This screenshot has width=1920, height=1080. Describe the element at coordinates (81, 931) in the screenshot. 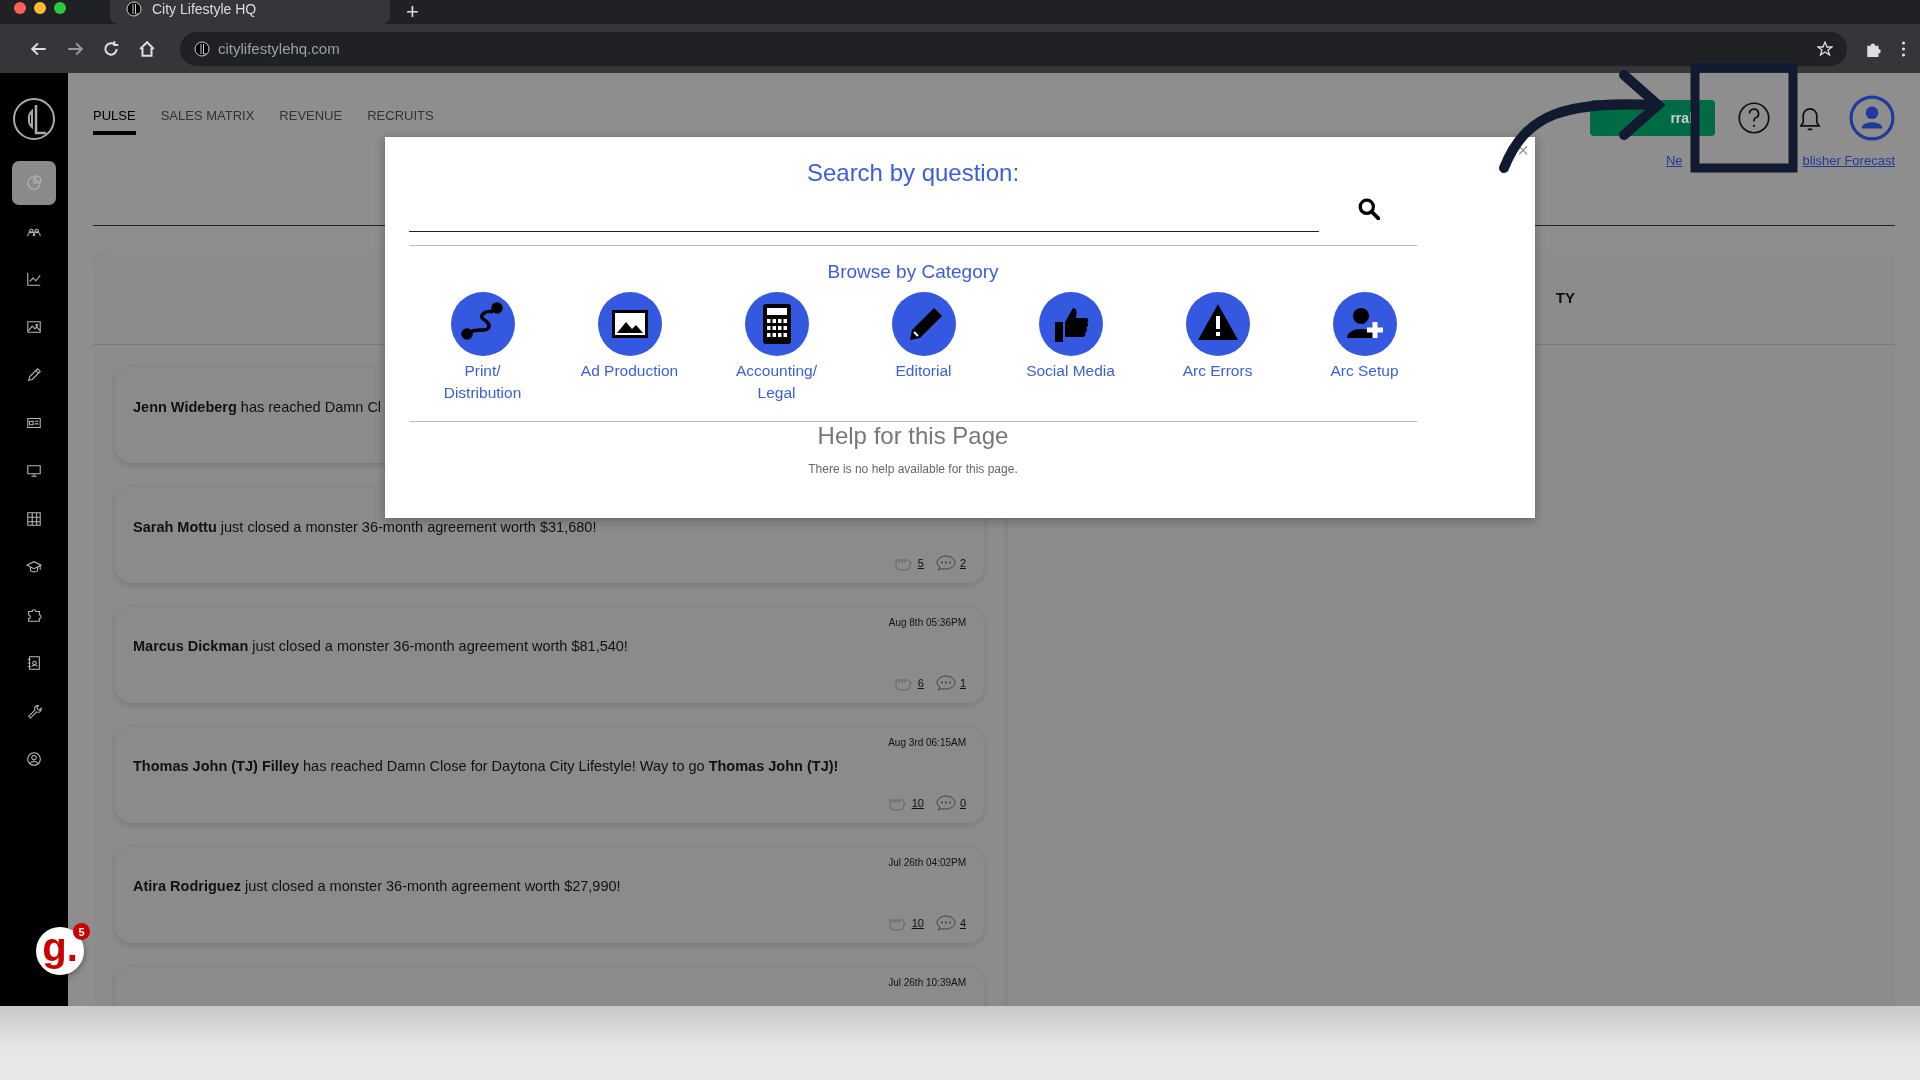

I see `notification-badge: 5` at that location.